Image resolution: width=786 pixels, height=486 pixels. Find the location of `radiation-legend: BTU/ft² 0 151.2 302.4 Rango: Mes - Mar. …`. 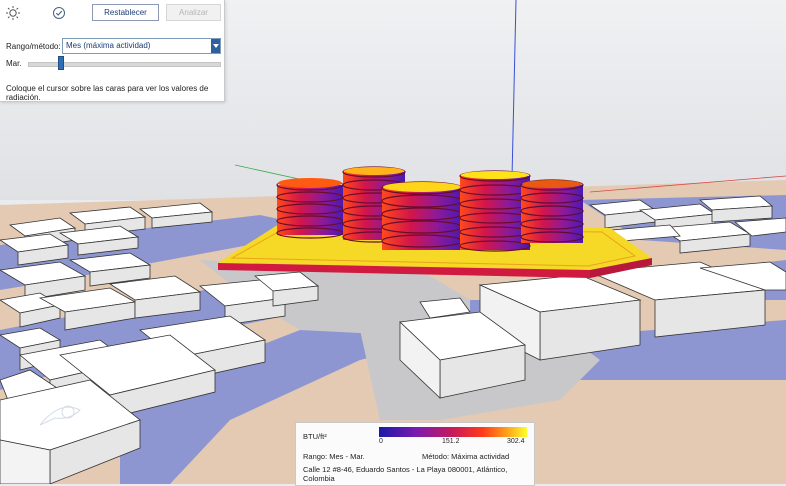

radiation-legend: BTU/ft² 0 151.2 302.4 Rango: Mes - Mar. … is located at coordinates (415, 454).